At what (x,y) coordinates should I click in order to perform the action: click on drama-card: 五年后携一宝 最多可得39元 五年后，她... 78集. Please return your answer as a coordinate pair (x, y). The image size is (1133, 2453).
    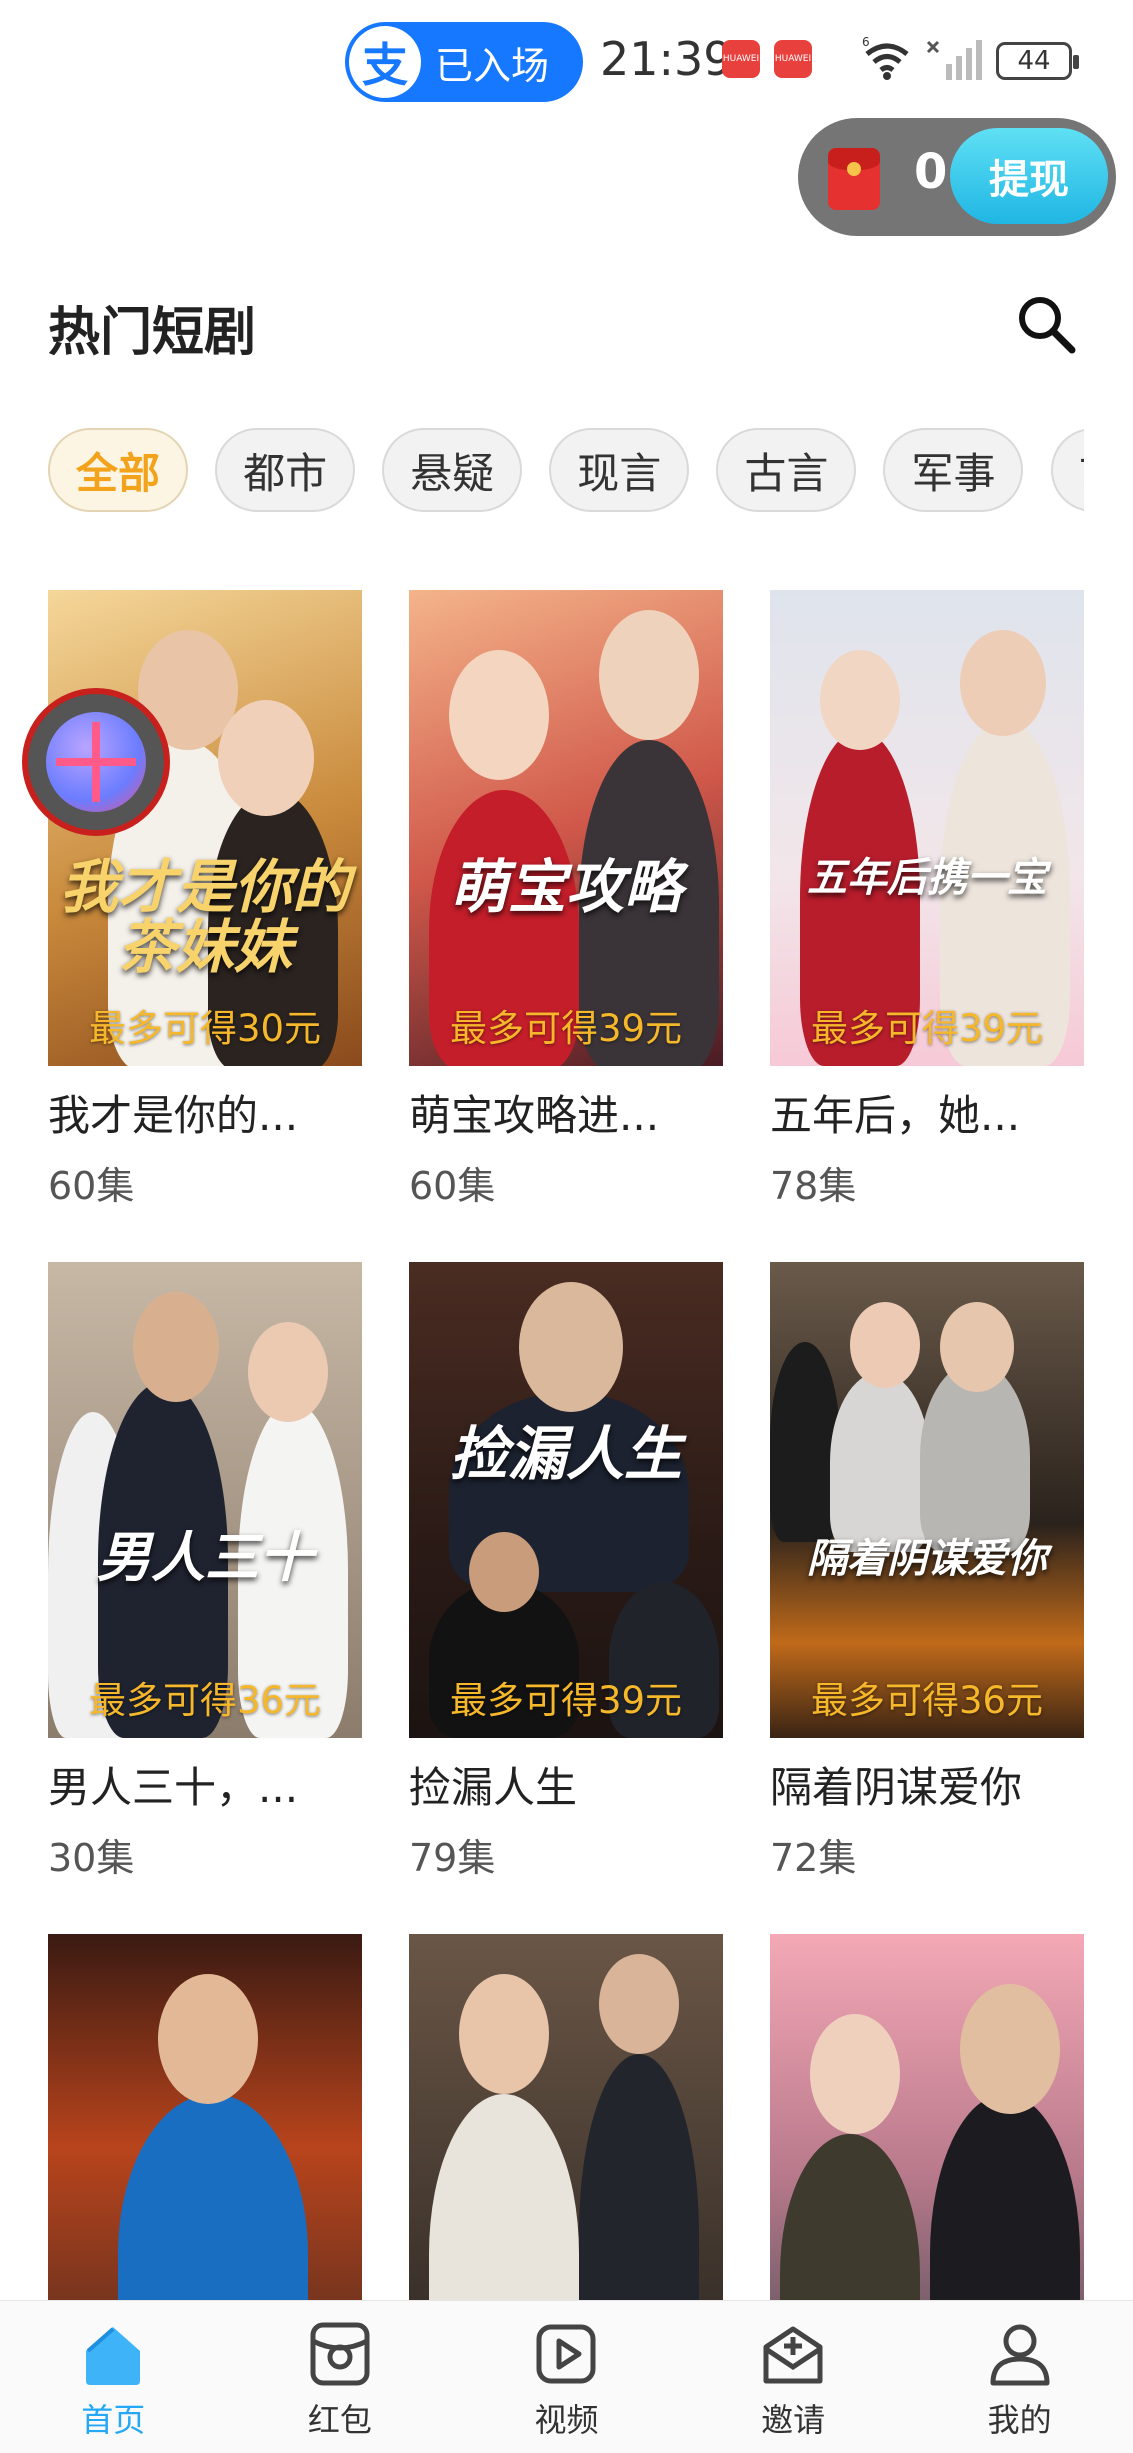
    Looking at the image, I should click on (927, 900).